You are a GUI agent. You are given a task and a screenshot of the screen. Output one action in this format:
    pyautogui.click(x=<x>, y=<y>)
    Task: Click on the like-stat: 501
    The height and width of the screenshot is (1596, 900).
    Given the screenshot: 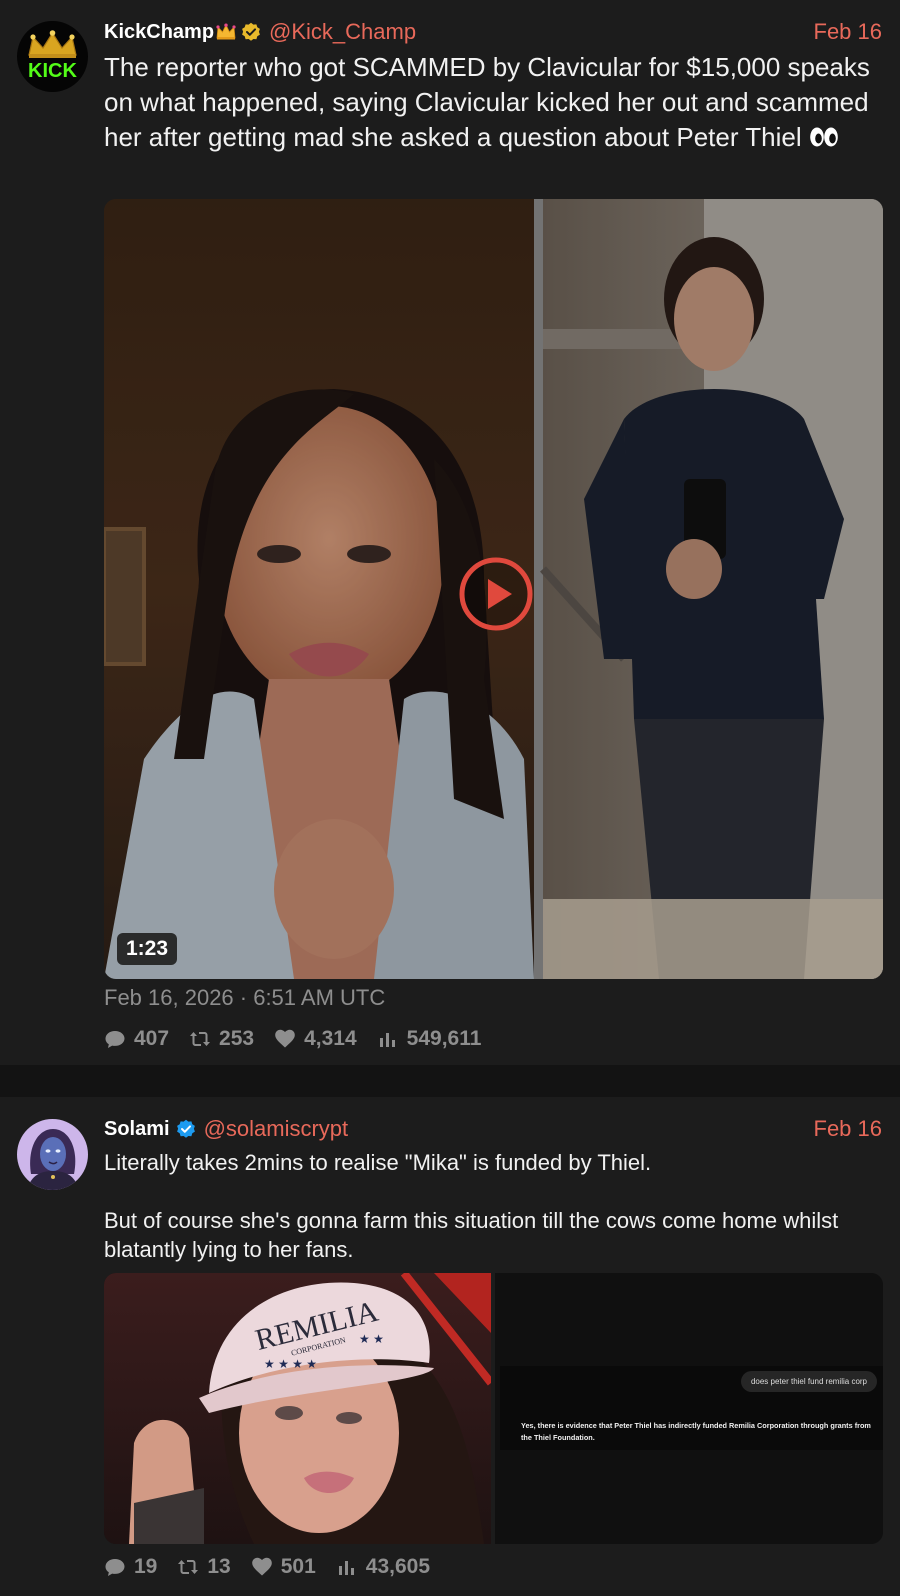 What is the action you would take?
    pyautogui.click(x=283, y=1567)
    